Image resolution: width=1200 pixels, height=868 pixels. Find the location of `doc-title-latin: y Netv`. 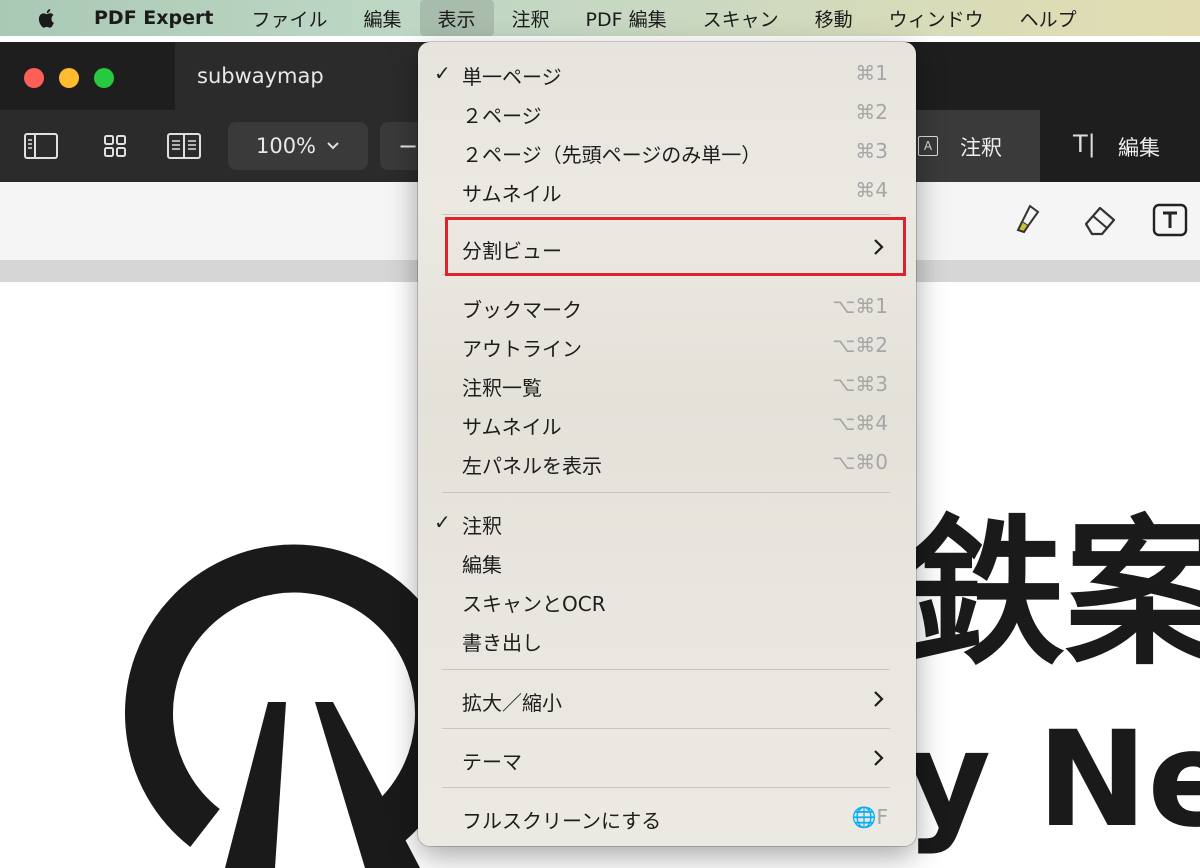

doc-title-latin: y Netv is located at coordinates (1052, 780).